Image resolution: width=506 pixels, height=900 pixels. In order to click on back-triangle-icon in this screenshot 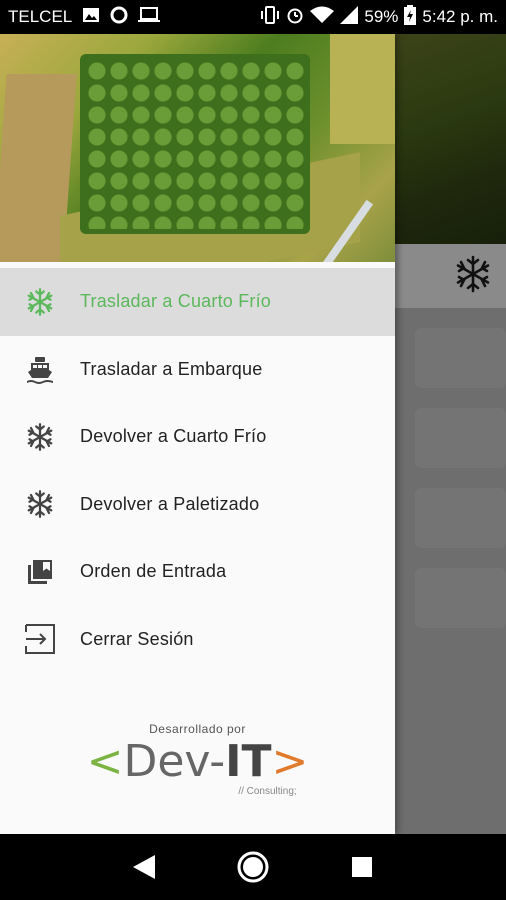, I will do `click(144, 867)`.